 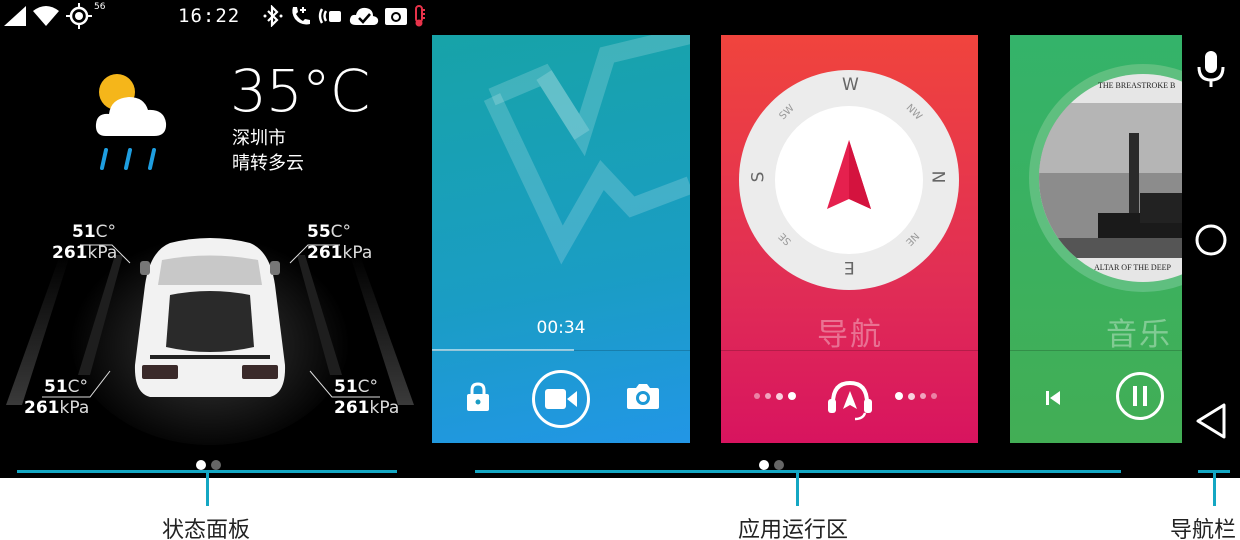 What do you see at coordinates (849, 267) in the screenshot?
I see `compass-label-e: E` at bounding box center [849, 267].